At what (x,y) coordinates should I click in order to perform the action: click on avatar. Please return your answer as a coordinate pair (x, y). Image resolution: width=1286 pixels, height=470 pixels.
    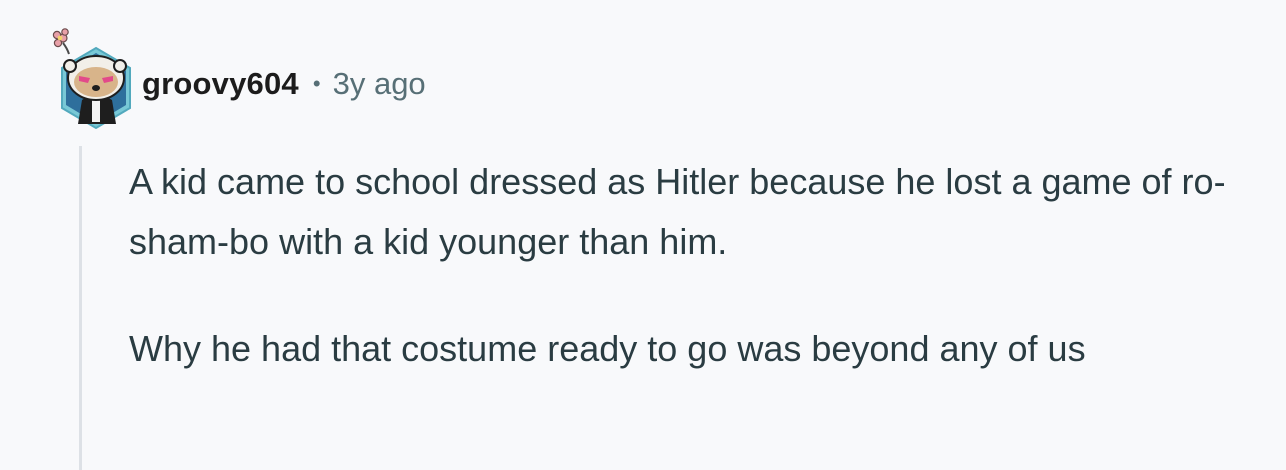
    Looking at the image, I should click on (92, 78).